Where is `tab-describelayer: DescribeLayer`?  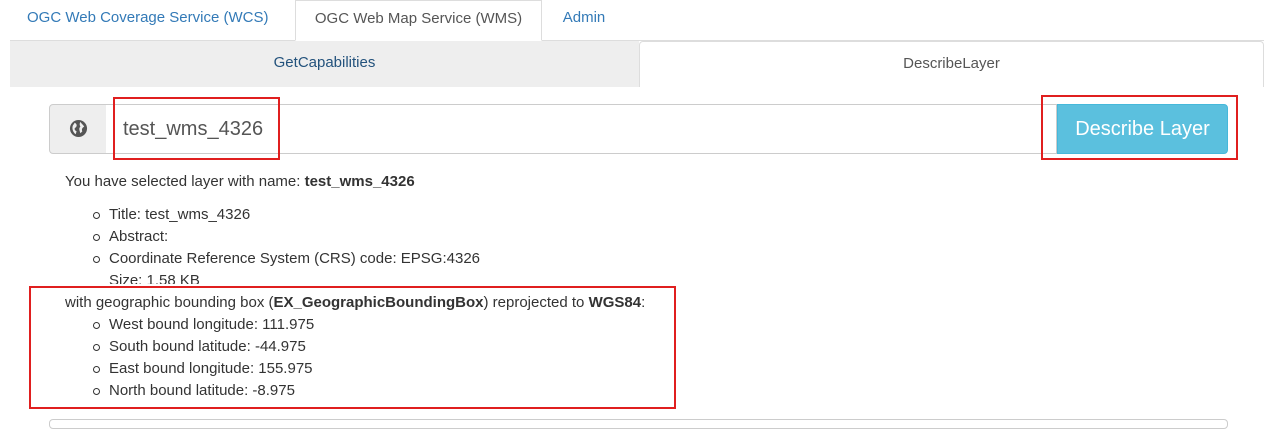
tab-describelayer: DescribeLayer is located at coordinates (951, 64).